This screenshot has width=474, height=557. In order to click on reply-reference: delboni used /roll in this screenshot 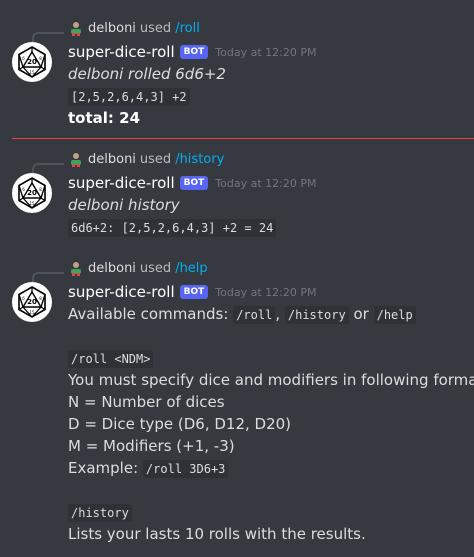, I will do `click(134, 28)`.